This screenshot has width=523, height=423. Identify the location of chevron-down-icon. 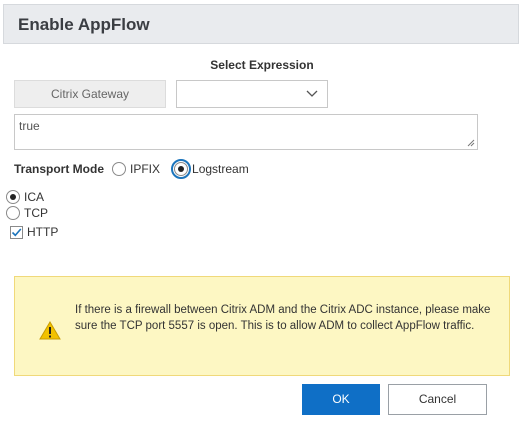
(312, 93).